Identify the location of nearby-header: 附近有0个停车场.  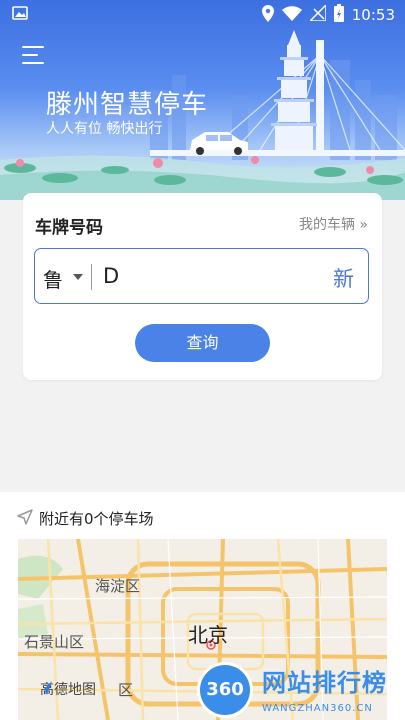
(85, 518).